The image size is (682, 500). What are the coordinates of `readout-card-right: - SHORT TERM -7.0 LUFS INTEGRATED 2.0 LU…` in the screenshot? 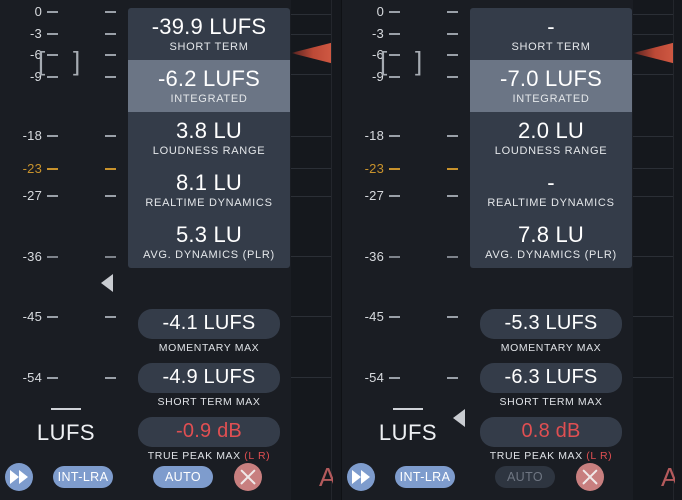 It's located at (551, 138).